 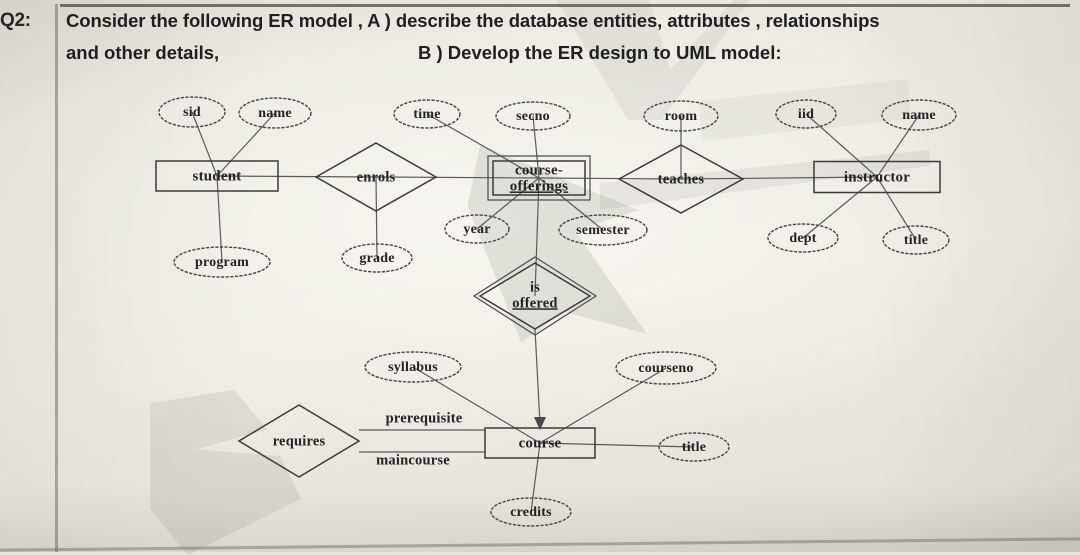 I want to click on attribute-label-iid: iid, so click(x=806, y=114).